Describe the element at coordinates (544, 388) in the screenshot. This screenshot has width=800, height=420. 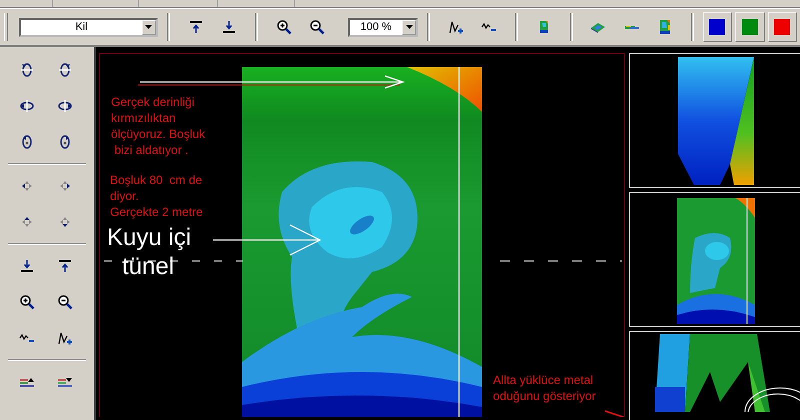
I see `annotation-text: Allta yüklüce metal oduğunu gösteriyor` at that location.